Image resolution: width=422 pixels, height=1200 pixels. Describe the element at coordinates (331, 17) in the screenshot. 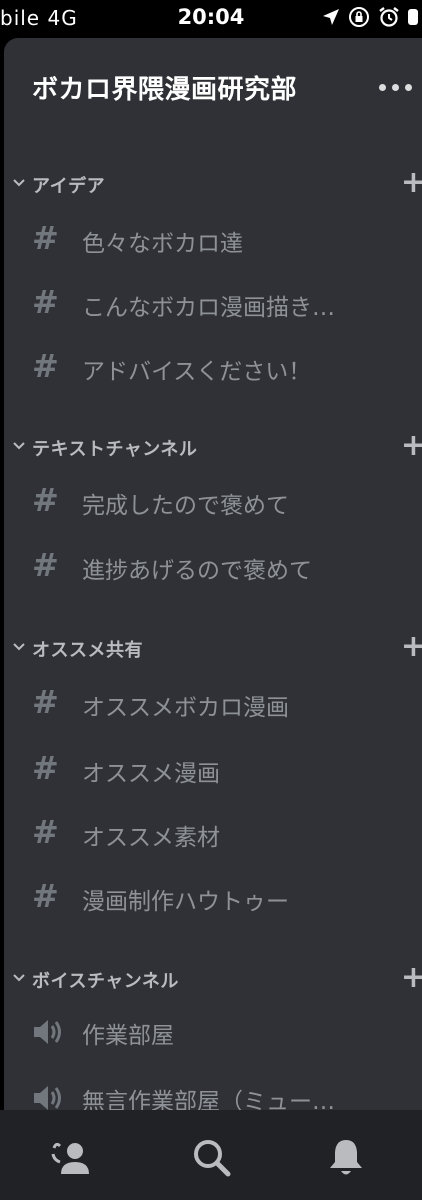

I see `location-arrow-icon` at that location.